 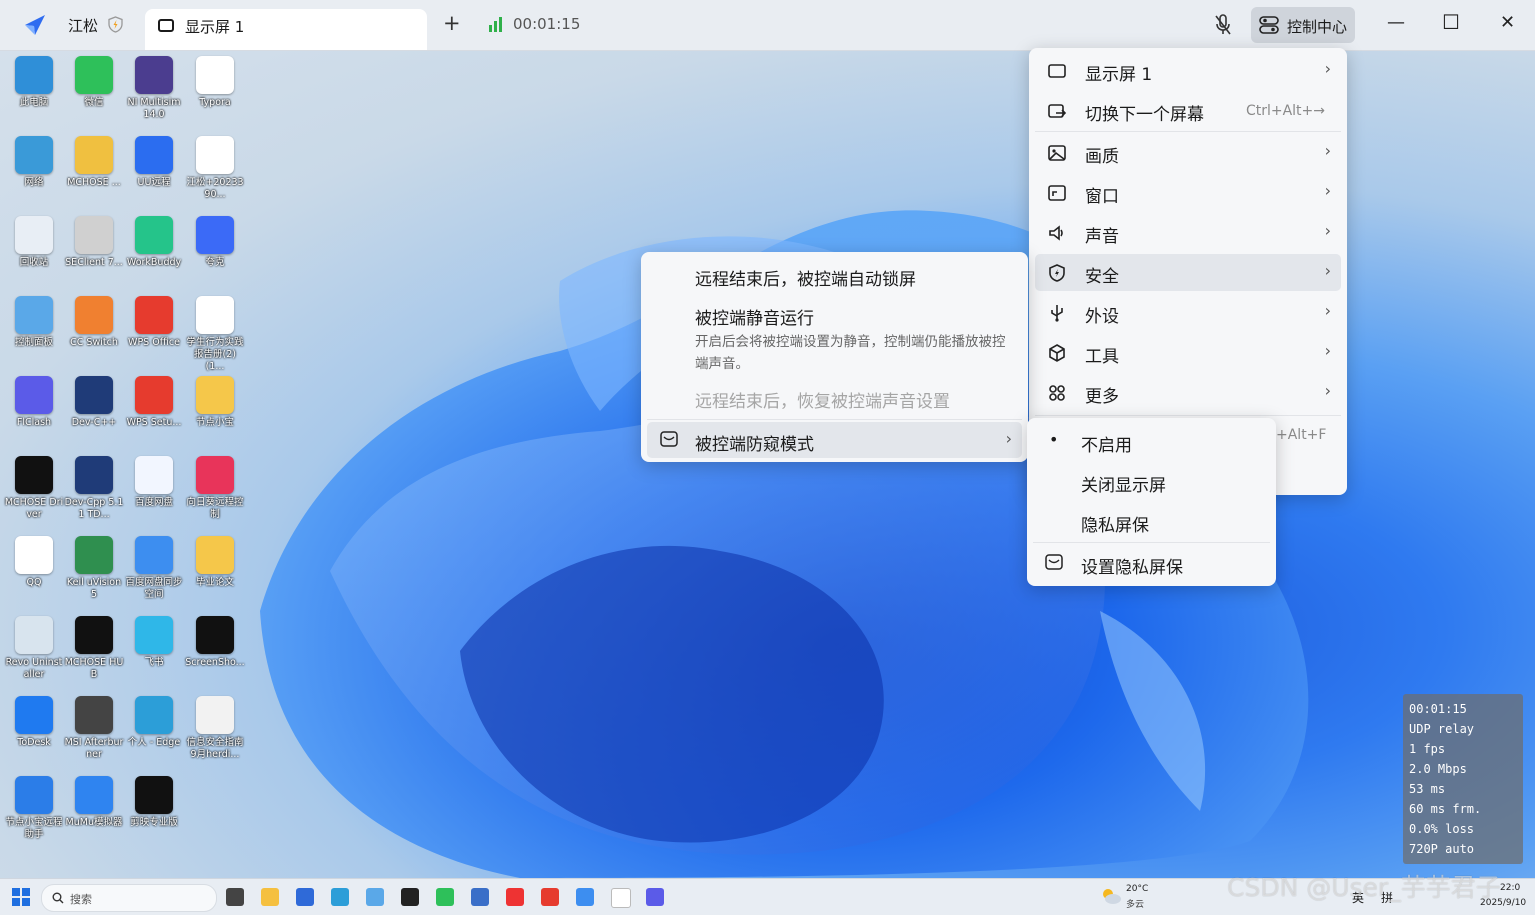 What do you see at coordinates (1188, 70) in the screenshot?
I see `menu-item-monitor: 显示屏 1 ›` at bounding box center [1188, 70].